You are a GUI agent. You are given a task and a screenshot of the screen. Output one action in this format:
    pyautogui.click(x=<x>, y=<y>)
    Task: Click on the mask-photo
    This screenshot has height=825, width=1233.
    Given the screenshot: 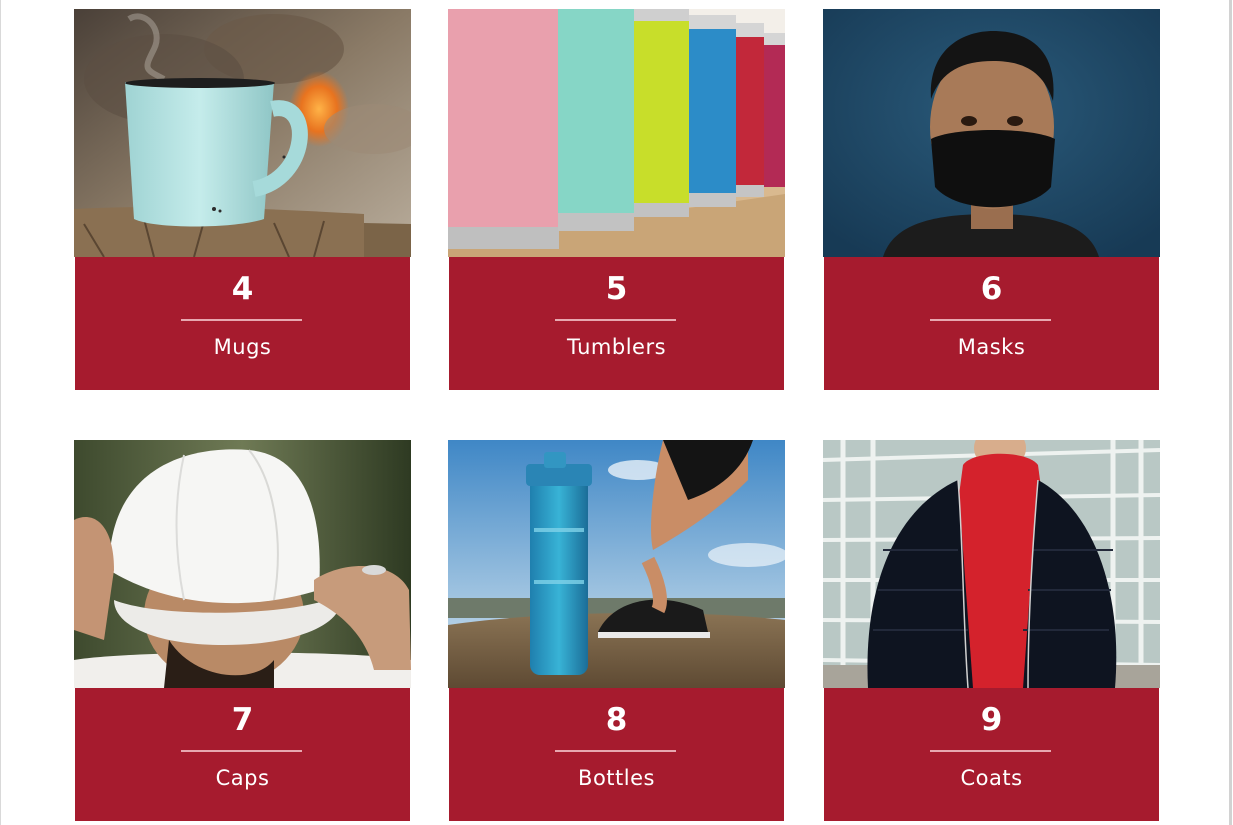 What is the action you would take?
    pyautogui.click(x=991, y=133)
    